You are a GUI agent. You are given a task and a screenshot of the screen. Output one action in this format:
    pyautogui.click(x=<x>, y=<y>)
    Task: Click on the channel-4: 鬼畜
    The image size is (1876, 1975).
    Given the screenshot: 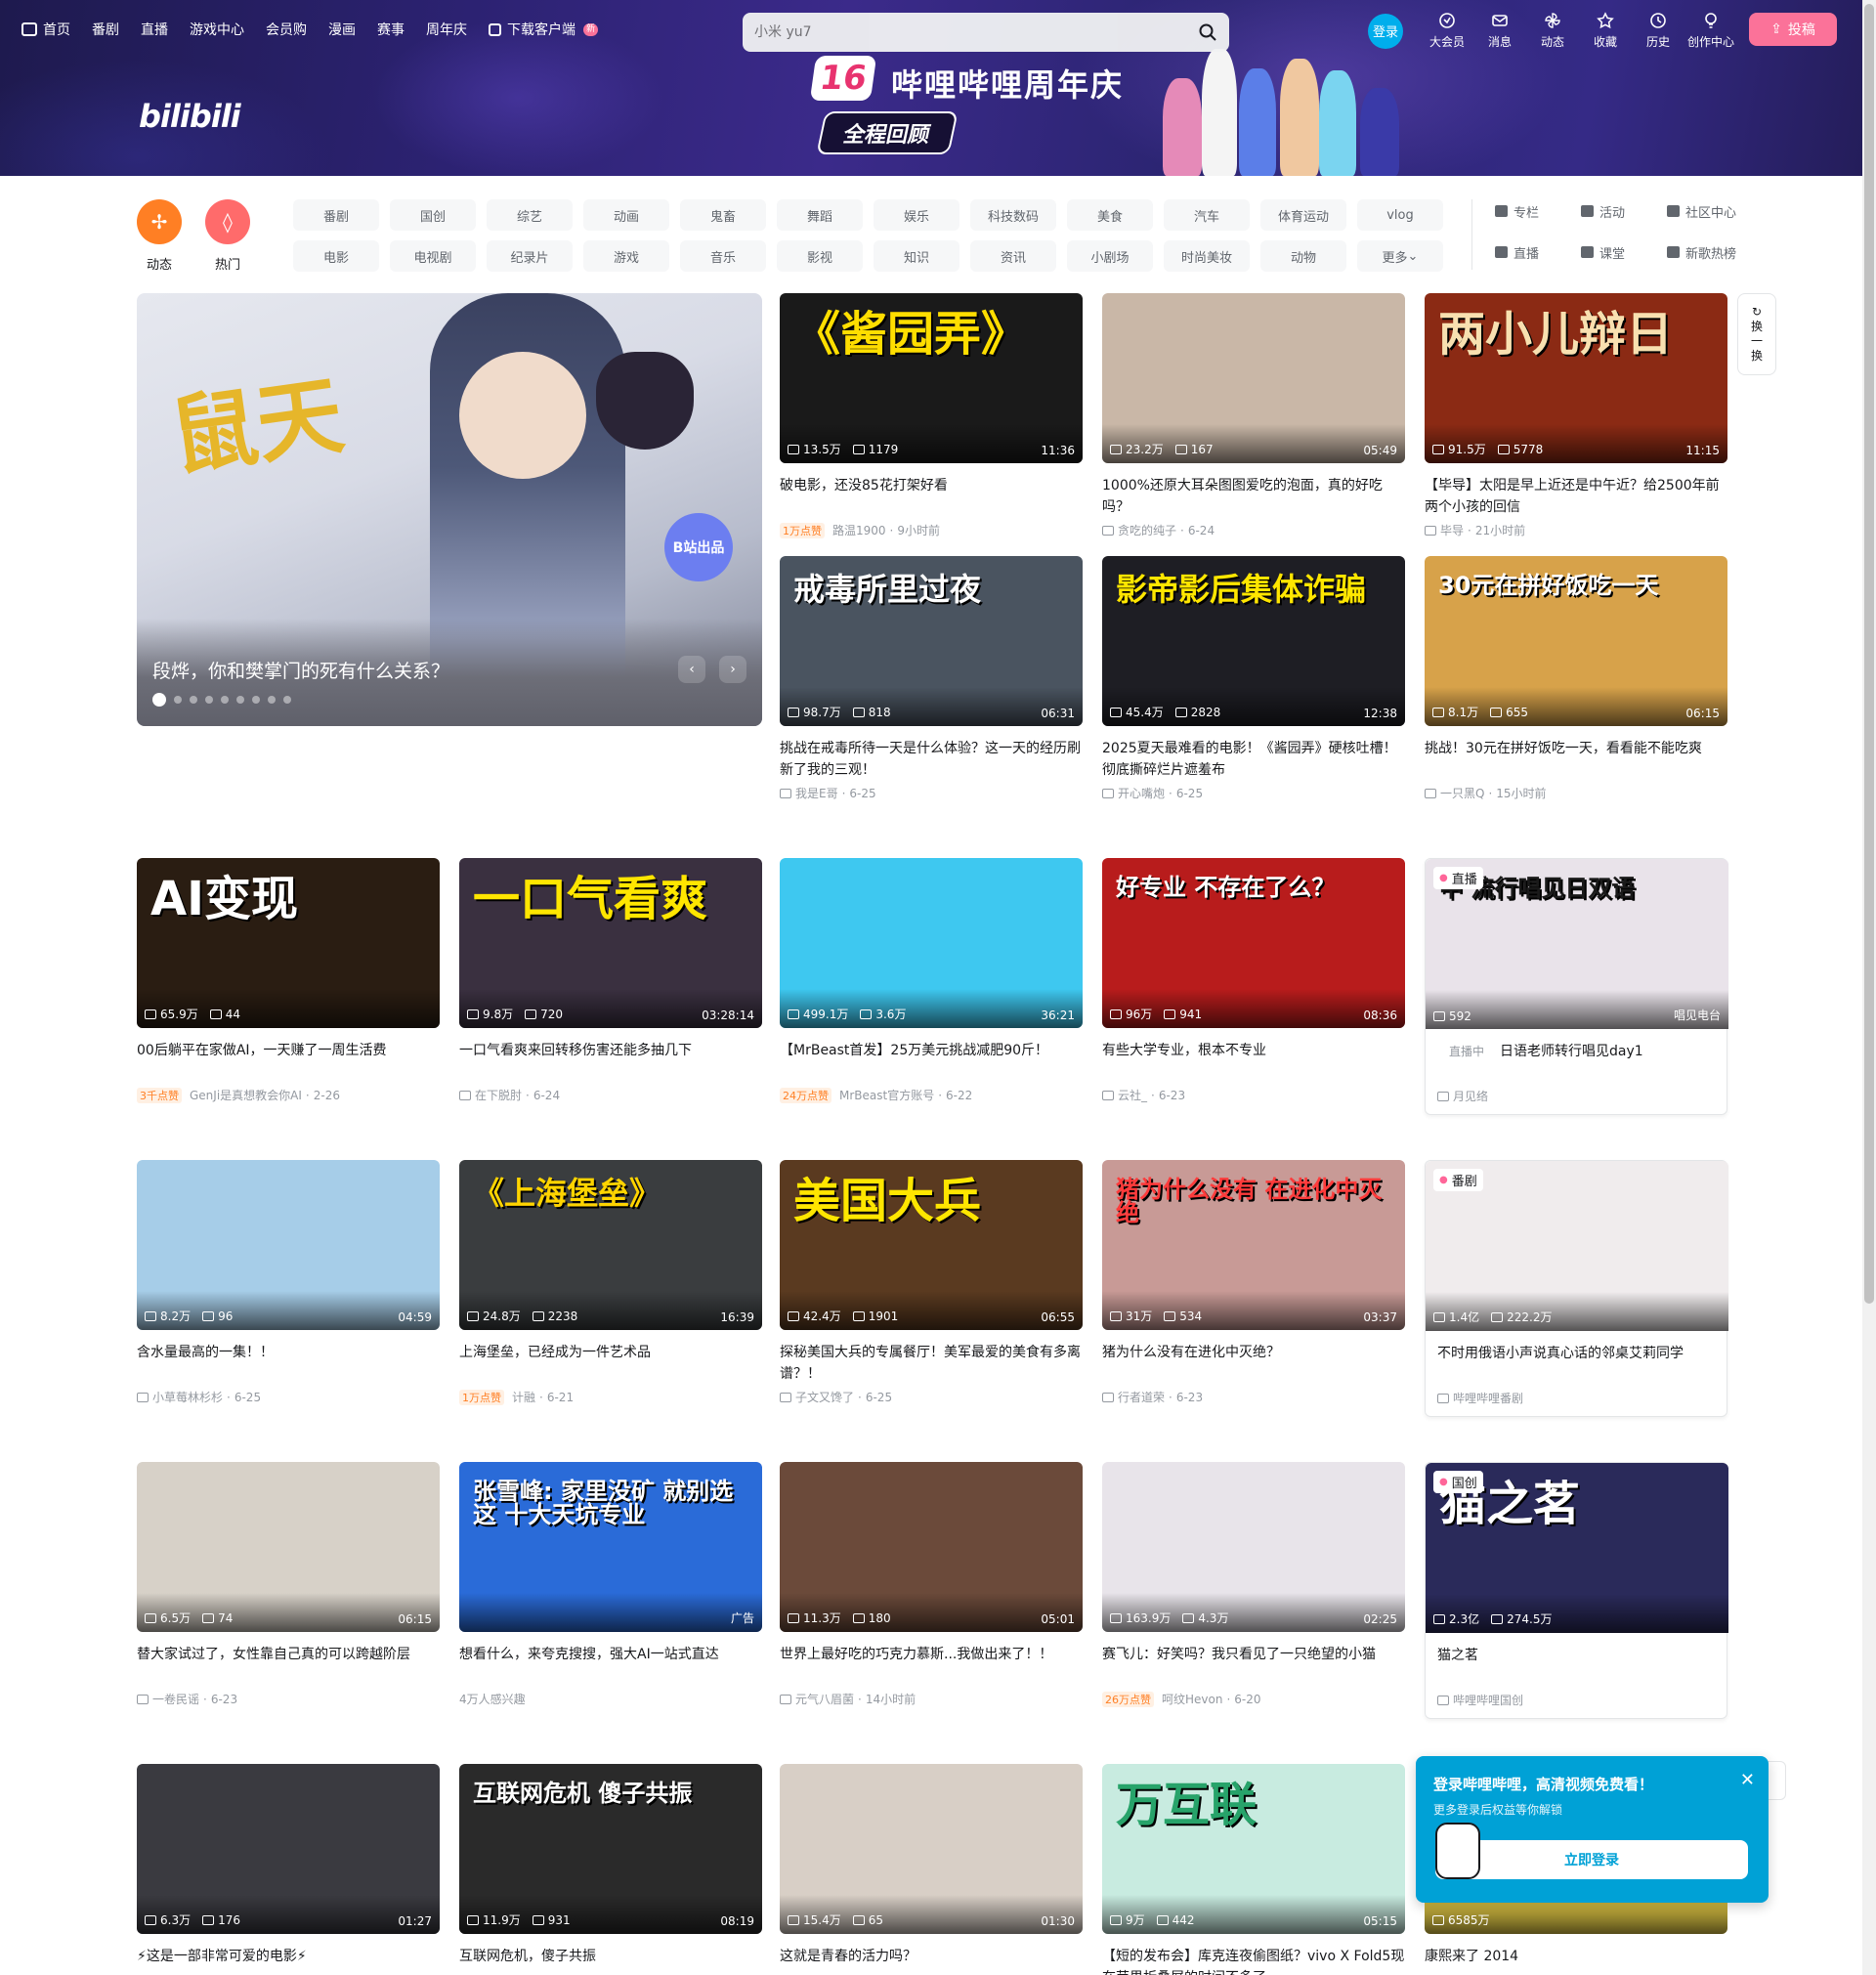 What is the action you would take?
    pyautogui.click(x=723, y=215)
    